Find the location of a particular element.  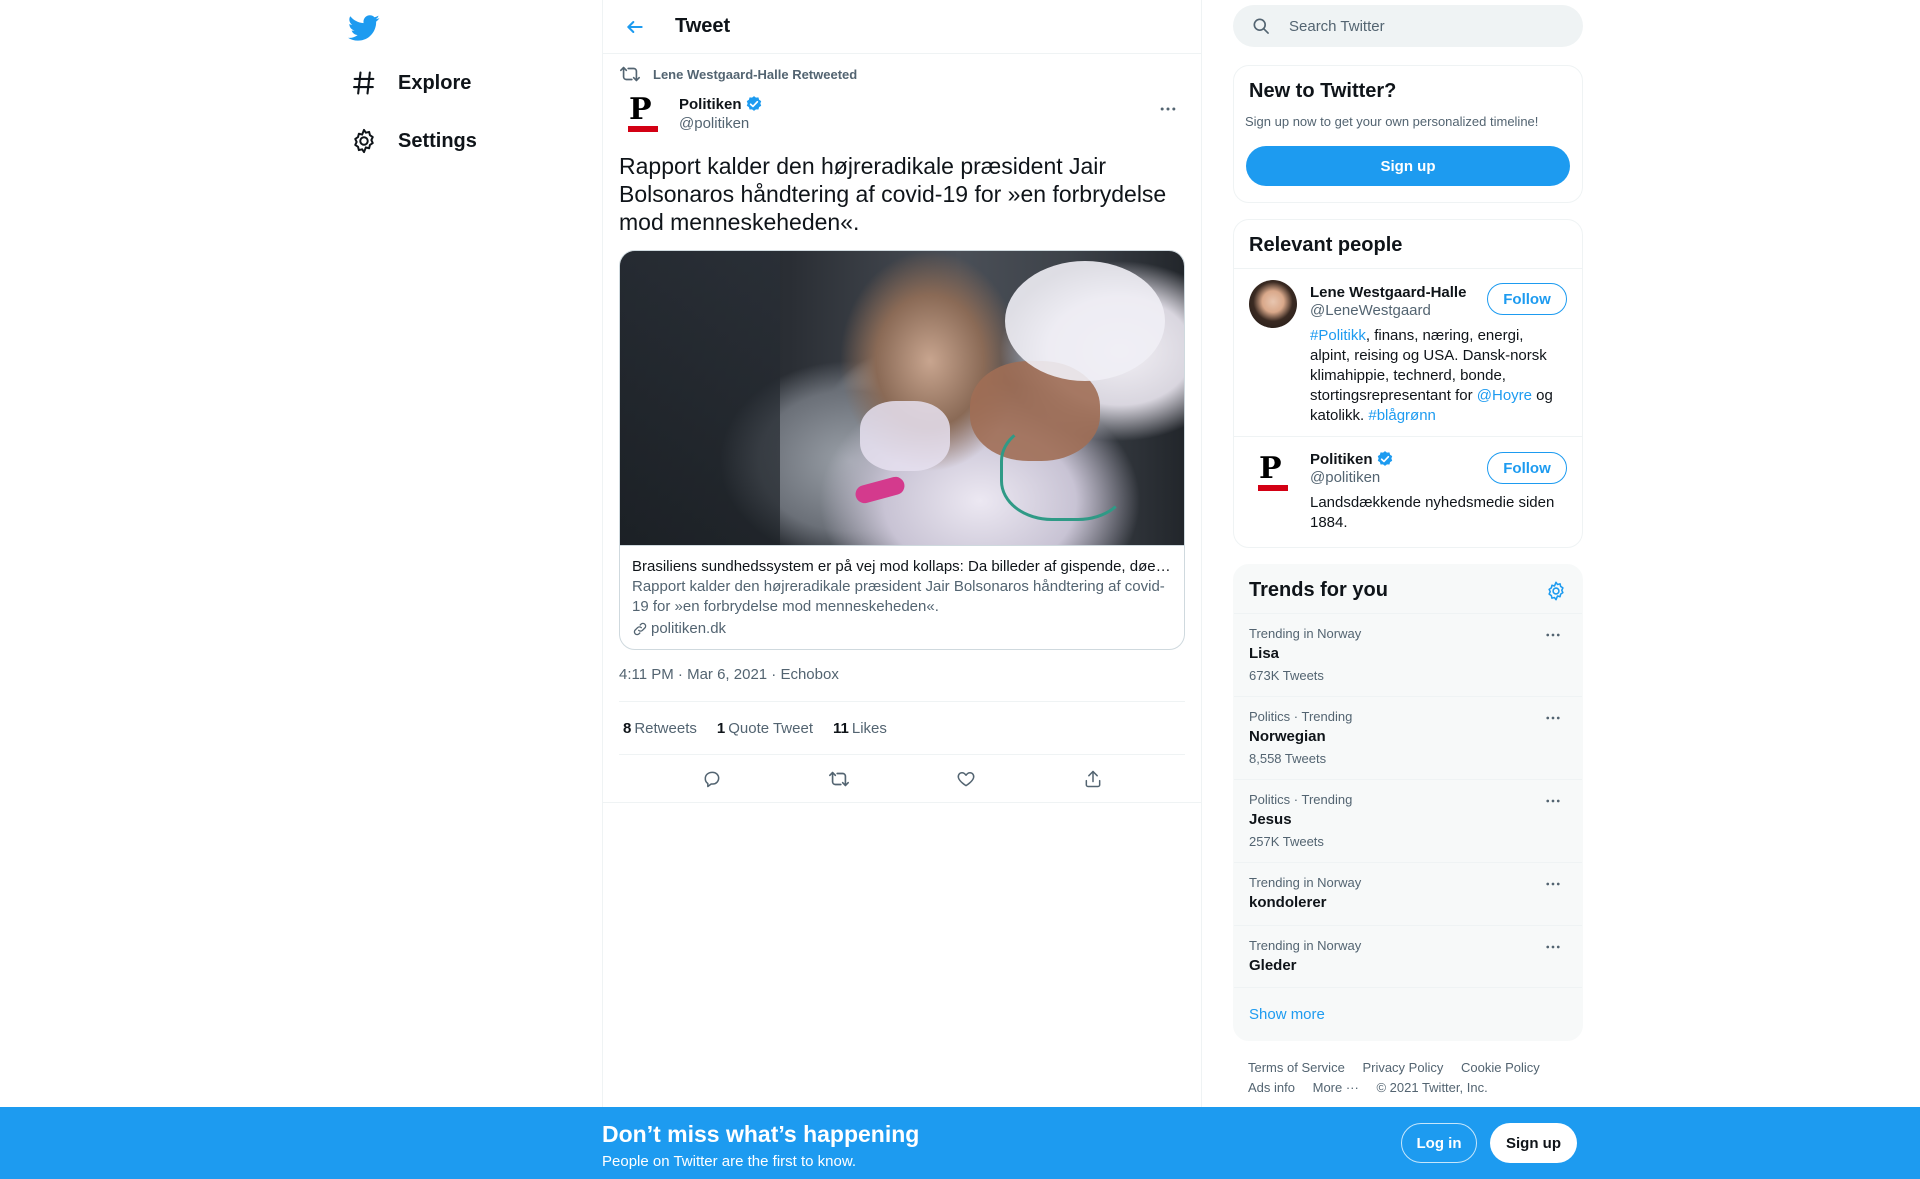

author-names: Politiken @politiken is located at coordinates (721, 111).